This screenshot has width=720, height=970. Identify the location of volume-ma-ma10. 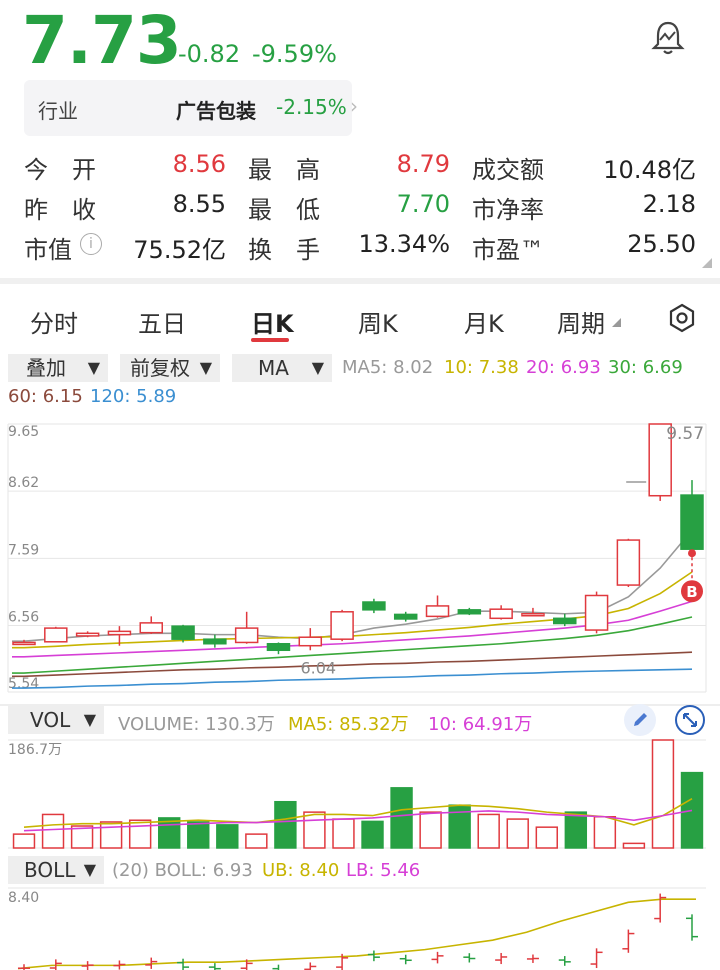
(358, 820).